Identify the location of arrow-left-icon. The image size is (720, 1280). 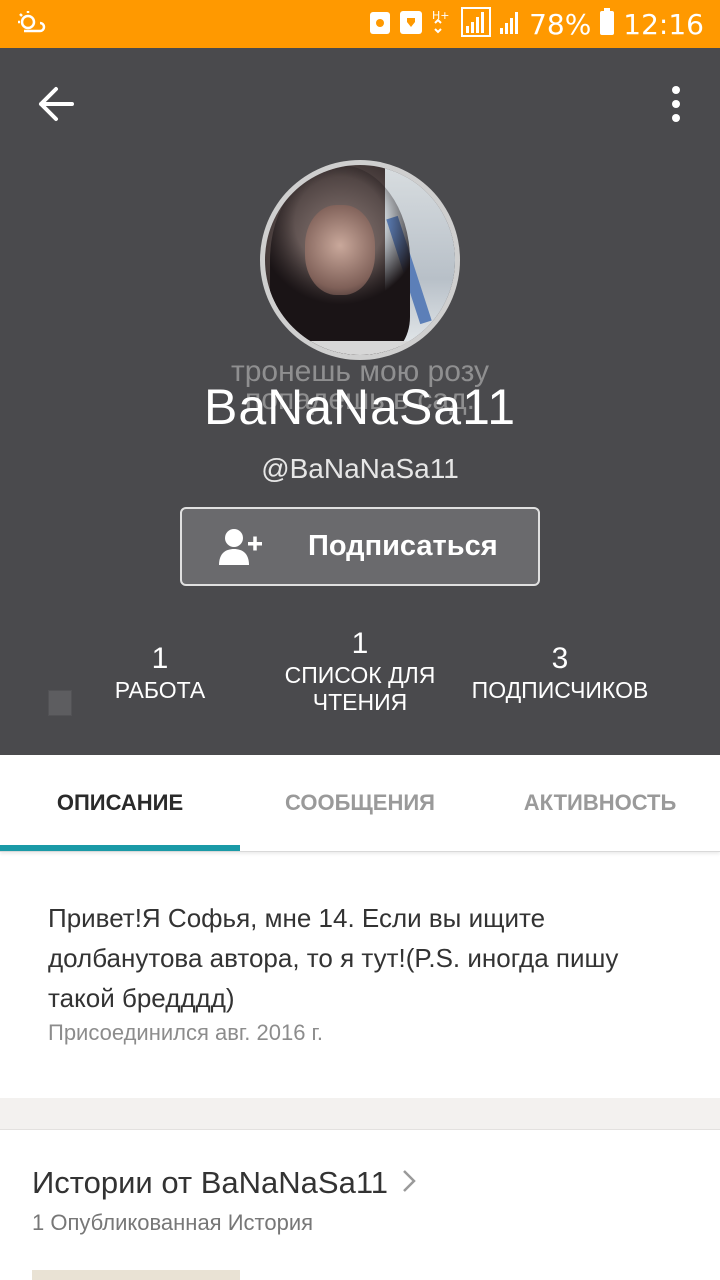
(56, 106).